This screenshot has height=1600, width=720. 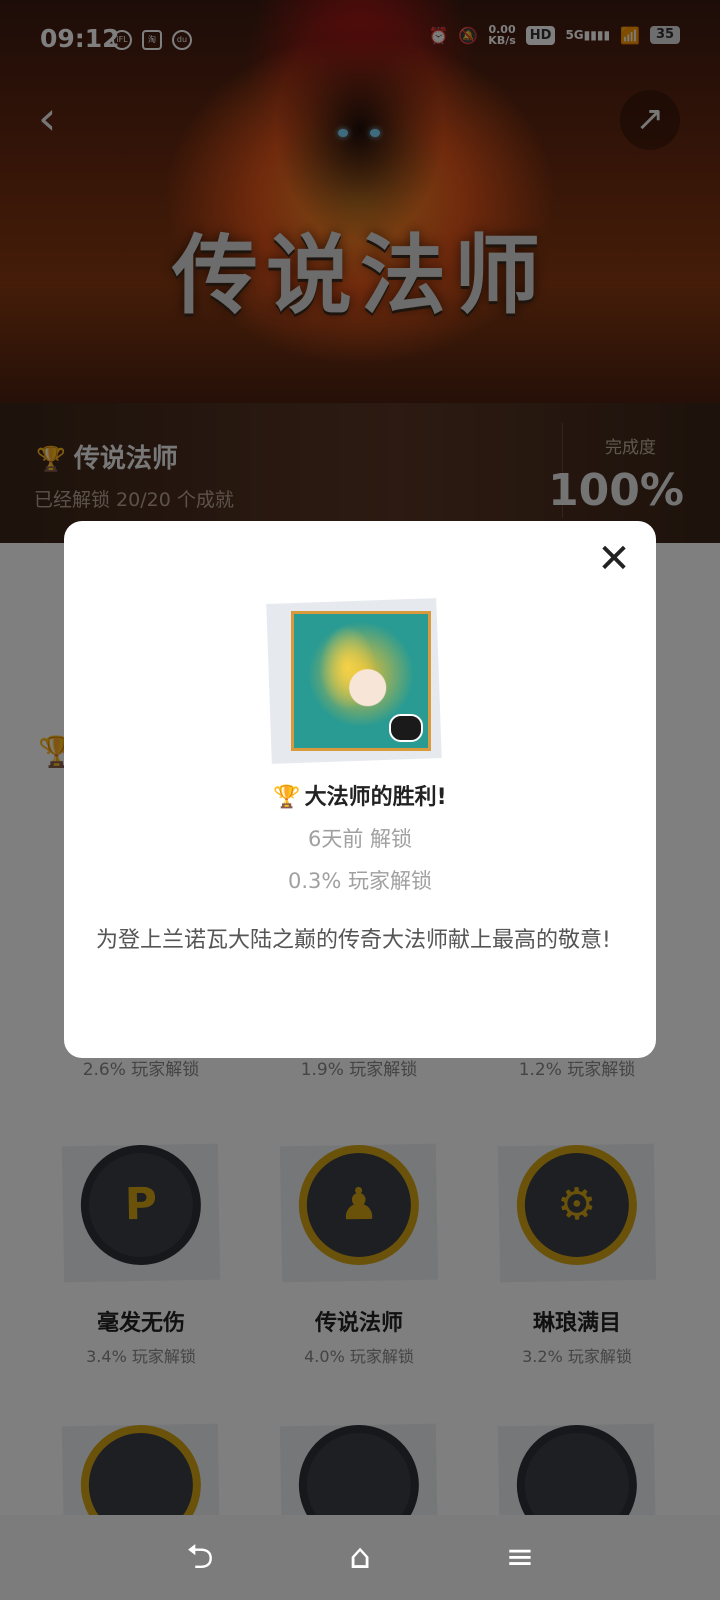 What do you see at coordinates (614, 559) in the screenshot?
I see `close-button: ✕` at bounding box center [614, 559].